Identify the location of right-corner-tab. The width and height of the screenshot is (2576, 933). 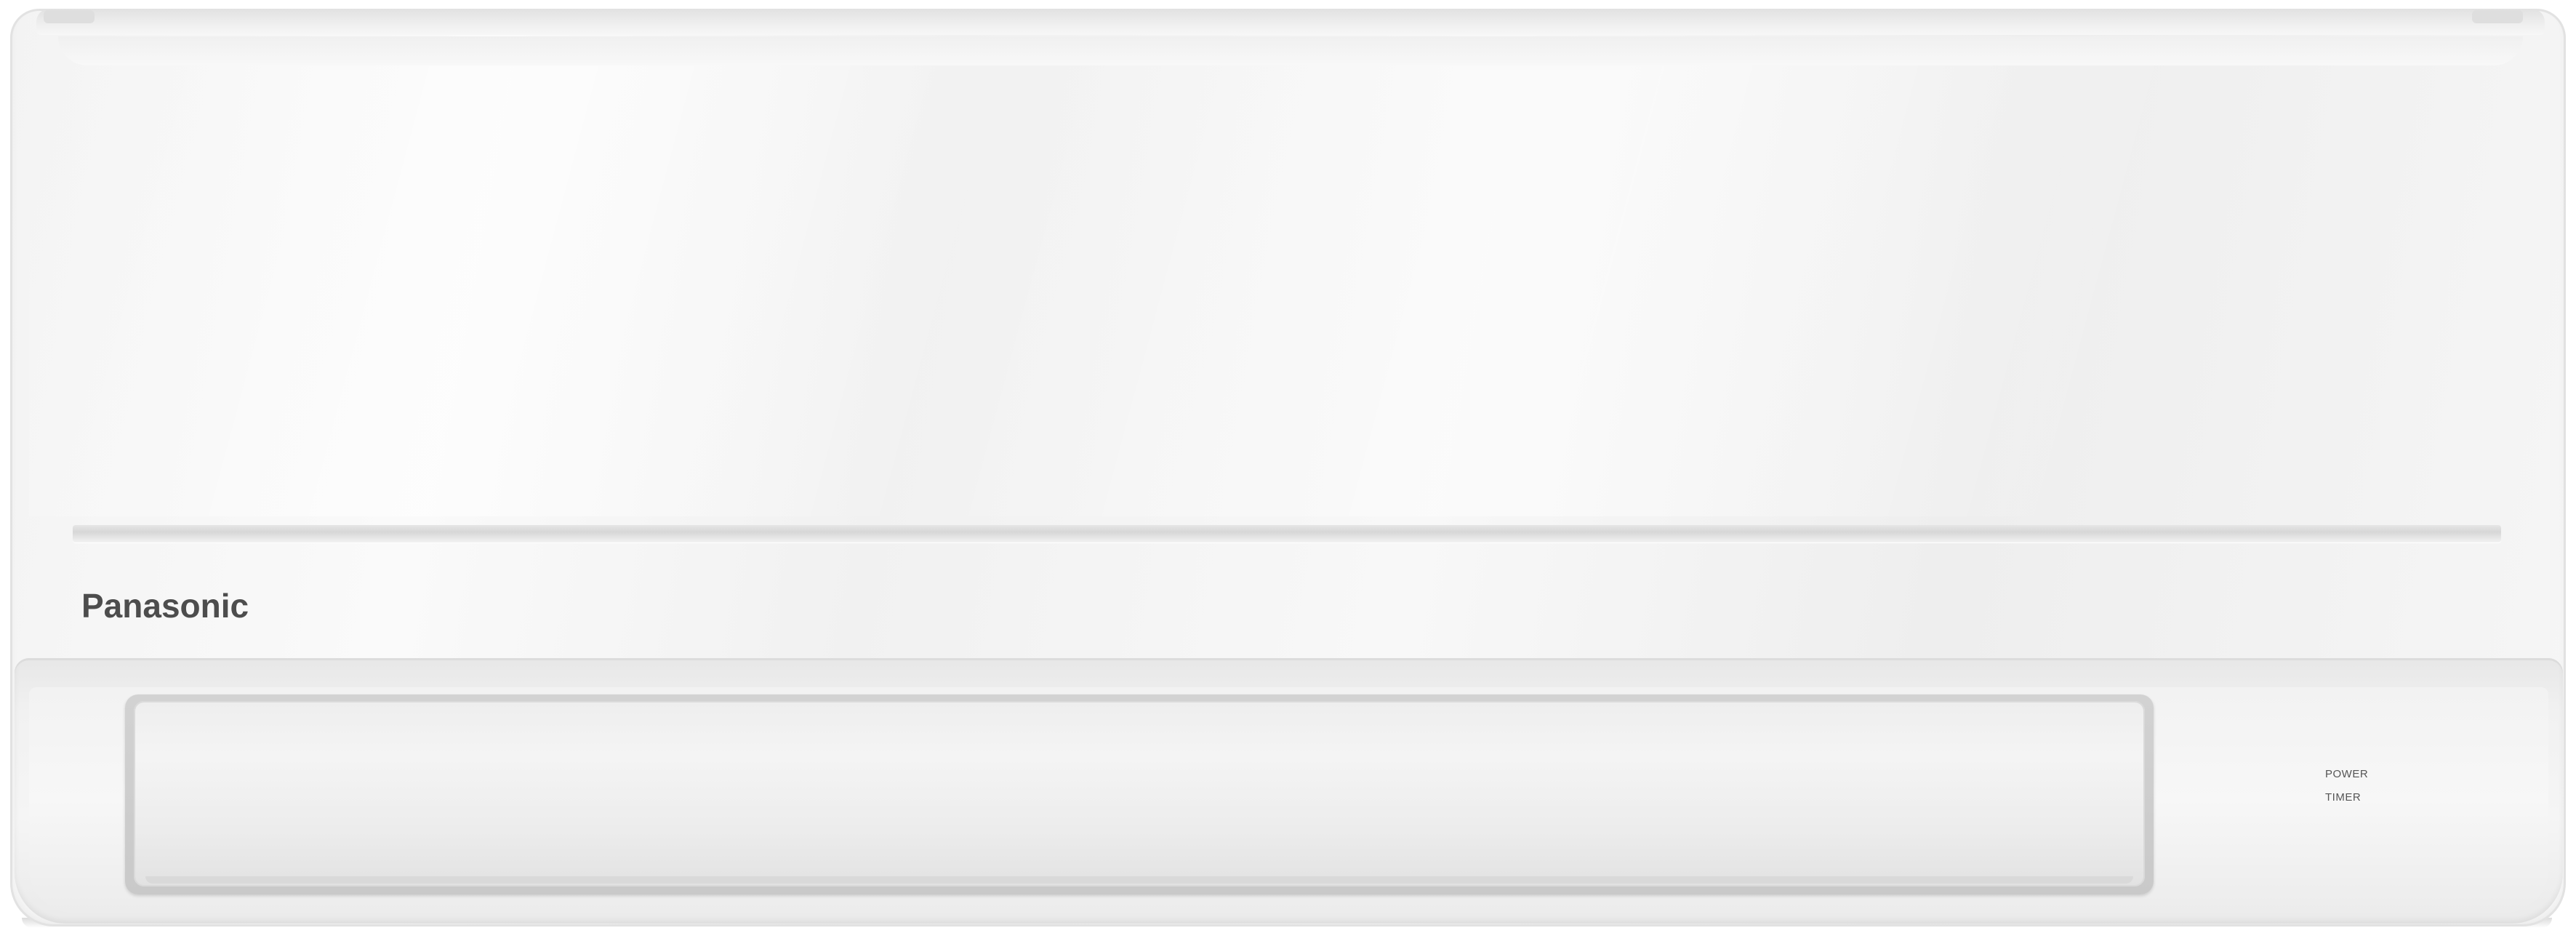
(2497, 16).